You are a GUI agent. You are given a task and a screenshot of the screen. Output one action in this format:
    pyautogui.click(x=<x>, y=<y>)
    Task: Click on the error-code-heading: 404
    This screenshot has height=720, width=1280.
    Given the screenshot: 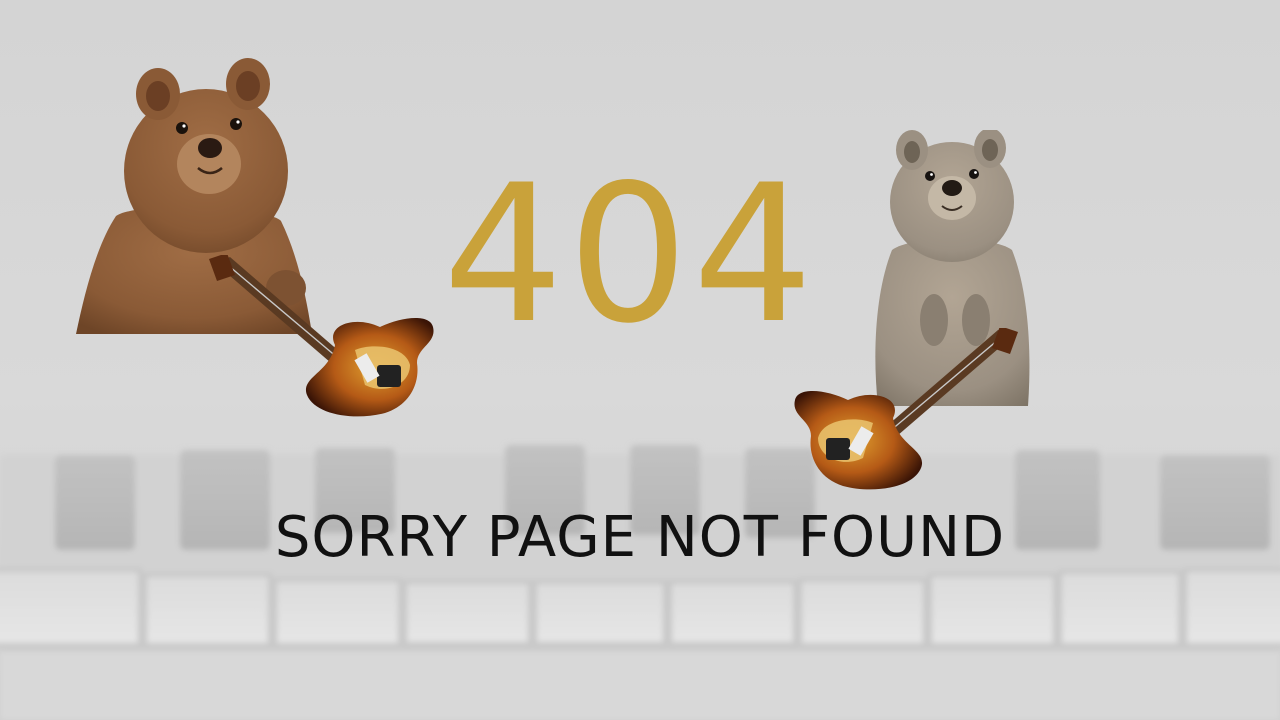 What is the action you would take?
    pyautogui.click(x=630, y=254)
    